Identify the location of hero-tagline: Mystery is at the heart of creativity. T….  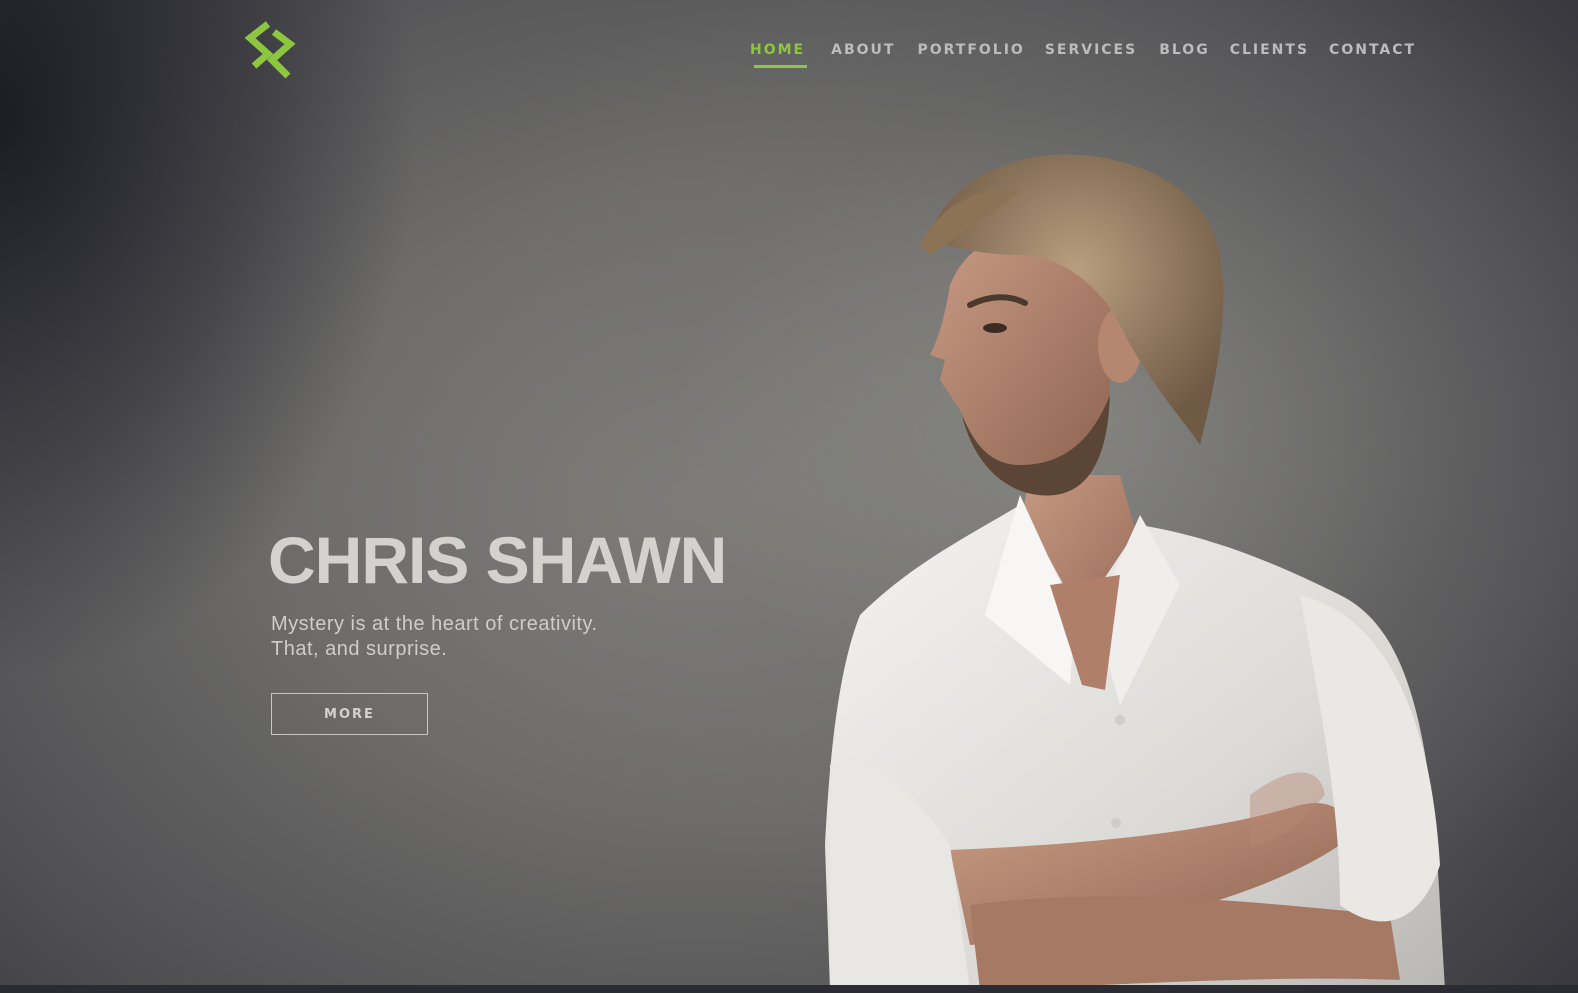
(434, 637).